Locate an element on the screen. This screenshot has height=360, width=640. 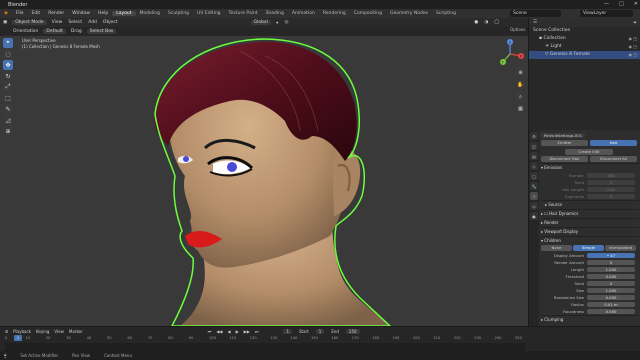
radius-field: 0.01 m is located at coordinates (611, 304).